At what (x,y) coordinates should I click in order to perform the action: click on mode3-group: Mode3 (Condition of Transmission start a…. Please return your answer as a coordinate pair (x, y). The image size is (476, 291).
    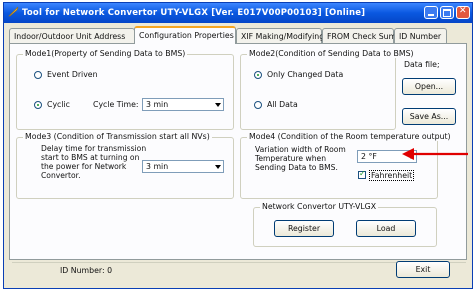
    Looking at the image, I should click on (125, 165).